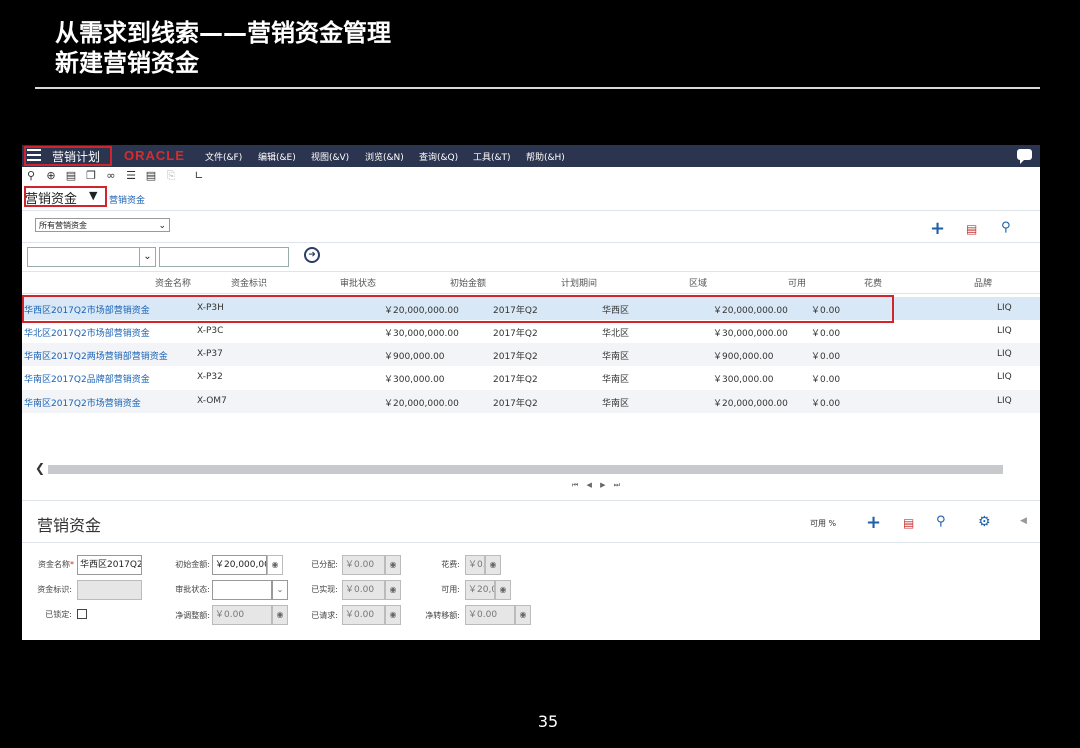  What do you see at coordinates (82, 614) in the screenshot?
I see `locked-checkbox` at bounding box center [82, 614].